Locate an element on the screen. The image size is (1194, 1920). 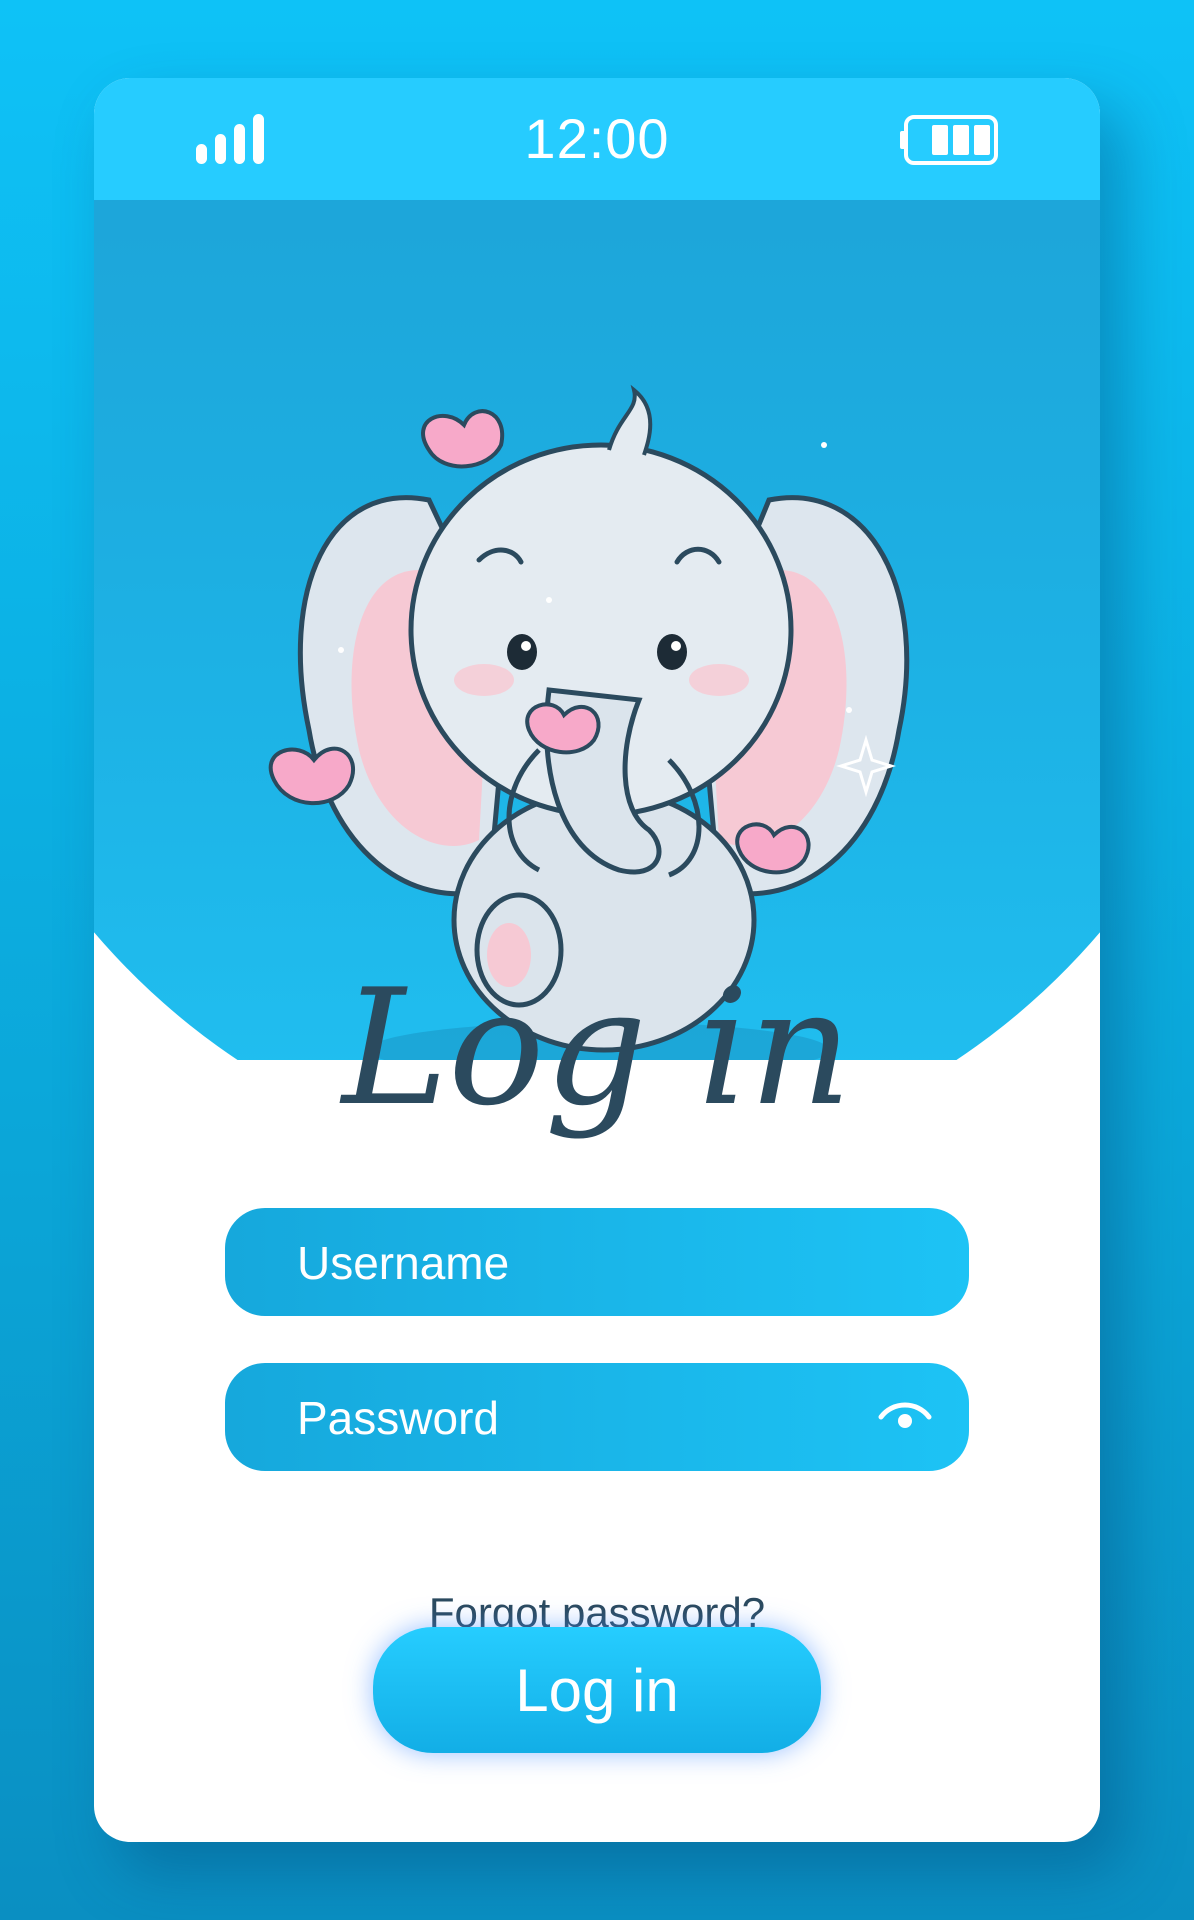
password-input is located at coordinates (577, 1418).